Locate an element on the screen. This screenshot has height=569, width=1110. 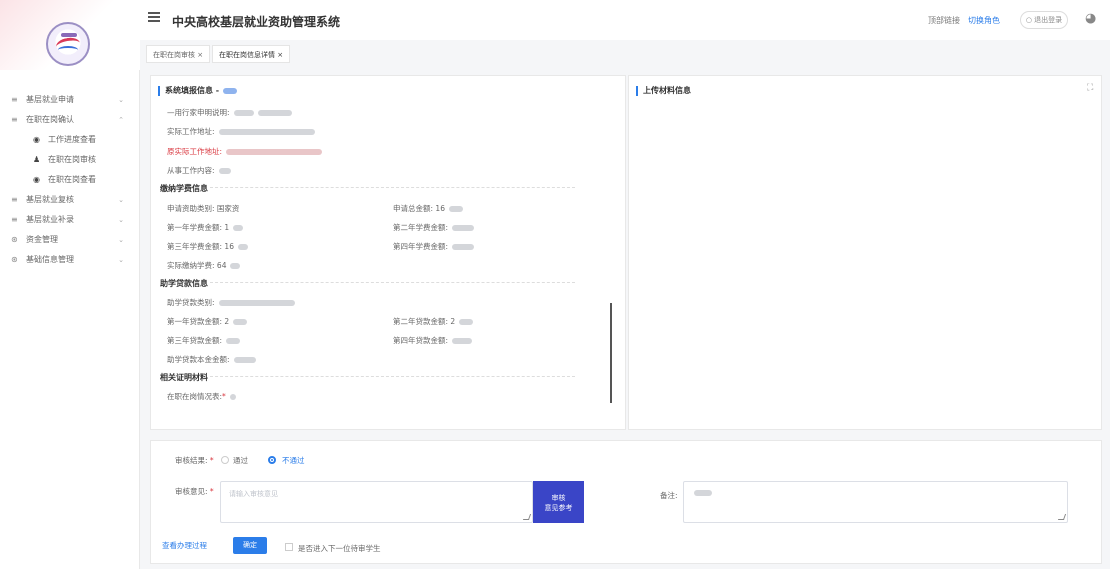
tab-detail: 在职在岗信息详情 × is located at coordinates (251, 54).